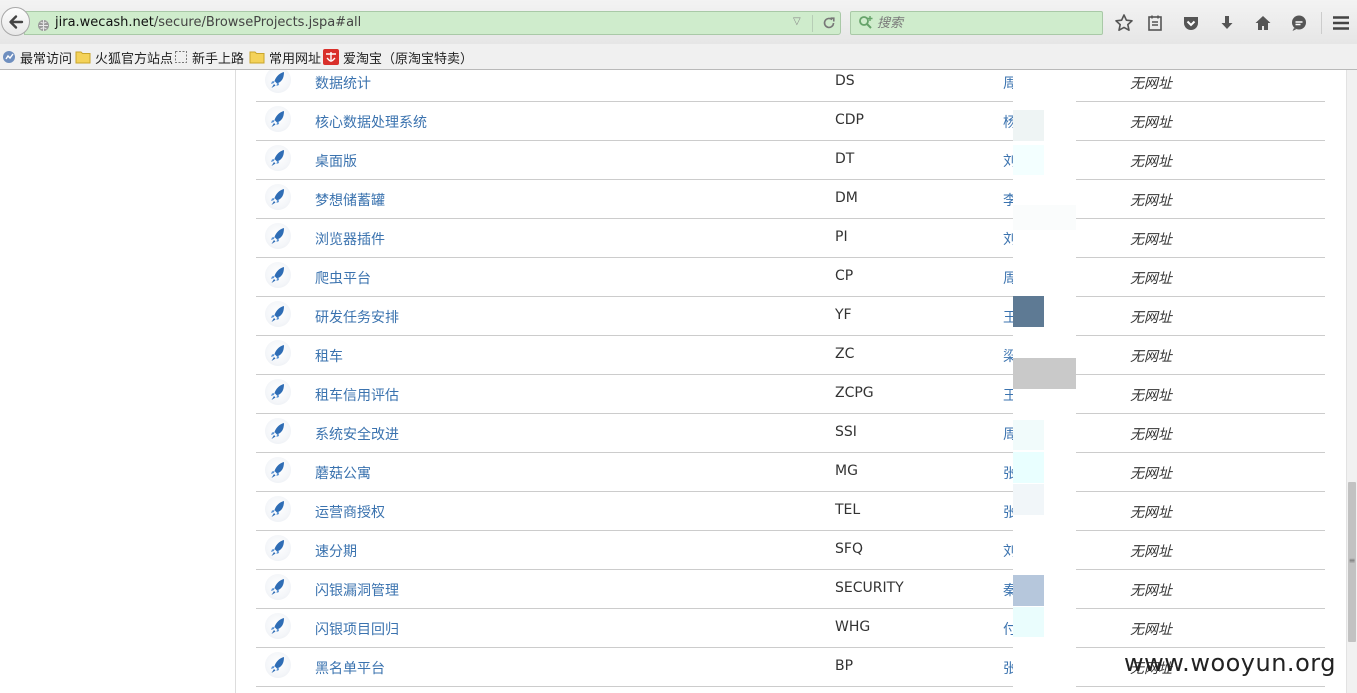 The width and height of the screenshot is (1357, 693). What do you see at coordinates (790, 86) in the screenshot?
I see `table-row: 数据统计 DS 周无网址` at bounding box center [790, 86].